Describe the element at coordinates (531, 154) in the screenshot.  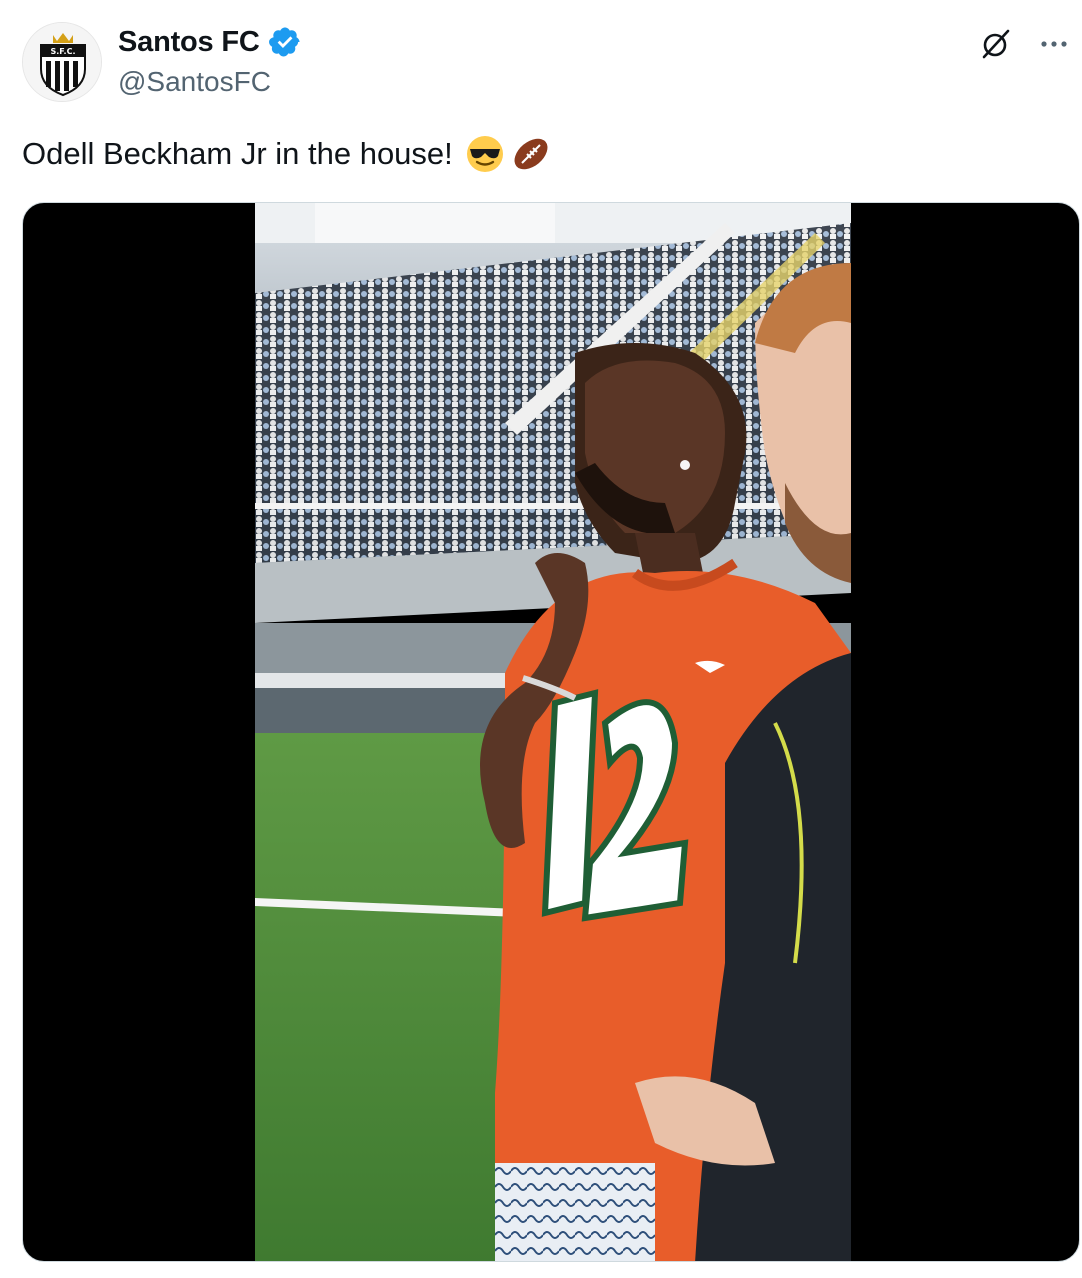
I see `american-football-emoji-icon` at that location.